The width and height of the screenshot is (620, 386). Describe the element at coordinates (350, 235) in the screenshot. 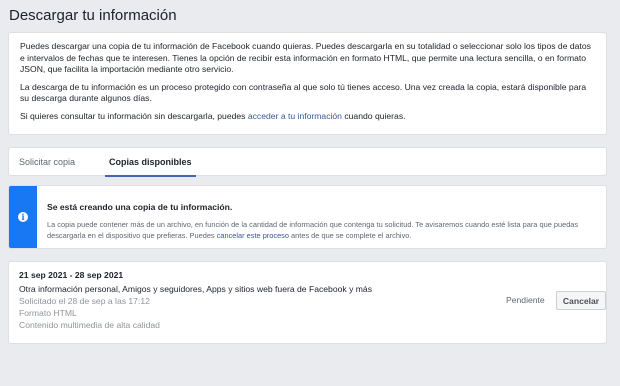

I see `notice-text-after-link: antes de que se complete el archivo.` at that location.